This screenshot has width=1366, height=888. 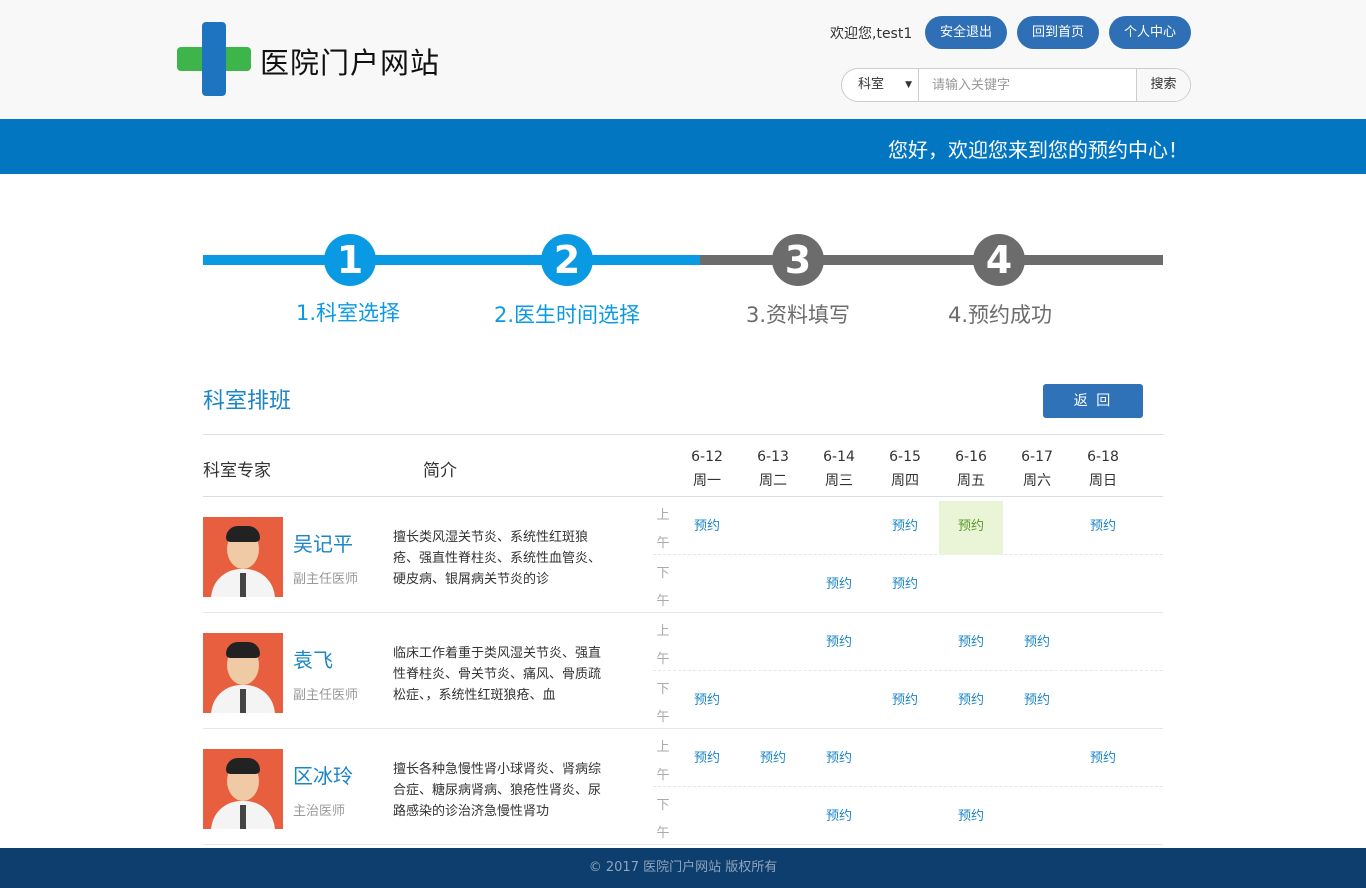 I want to click on medical-cross-icon, so click(x=214, y=59).